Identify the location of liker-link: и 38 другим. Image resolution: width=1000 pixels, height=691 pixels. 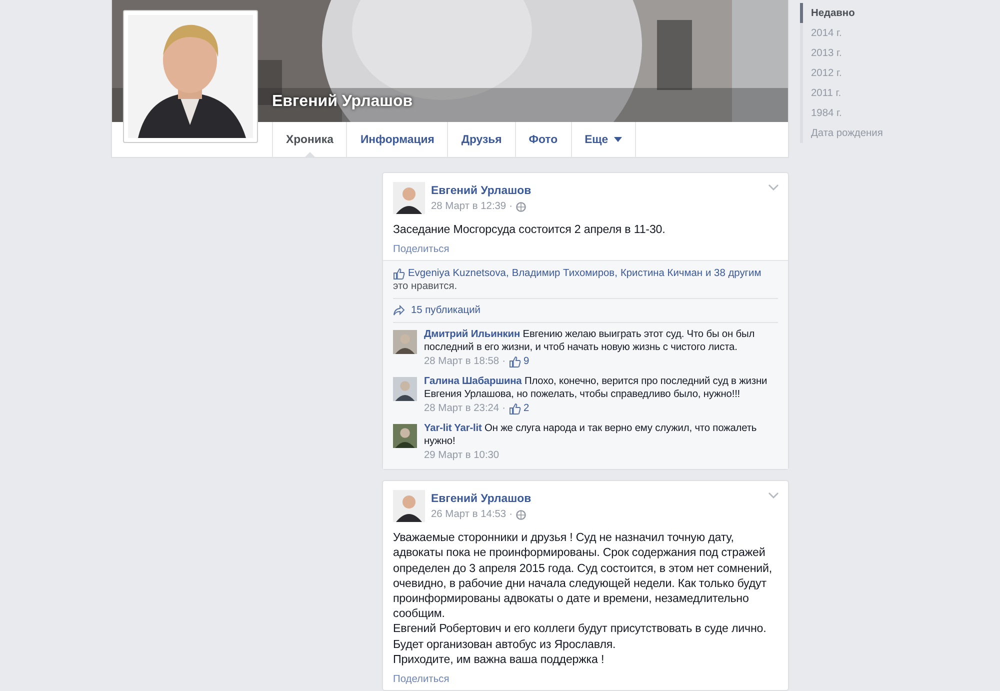
(734, 273).